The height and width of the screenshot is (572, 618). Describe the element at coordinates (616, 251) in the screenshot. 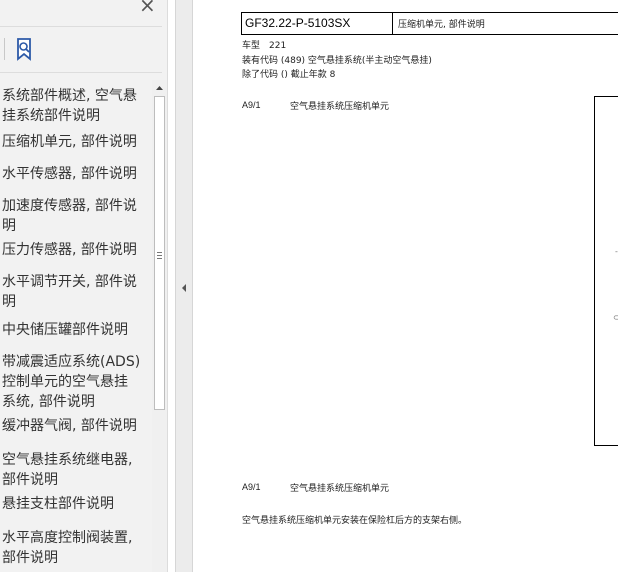

I see `figure-mark: -` at that location.